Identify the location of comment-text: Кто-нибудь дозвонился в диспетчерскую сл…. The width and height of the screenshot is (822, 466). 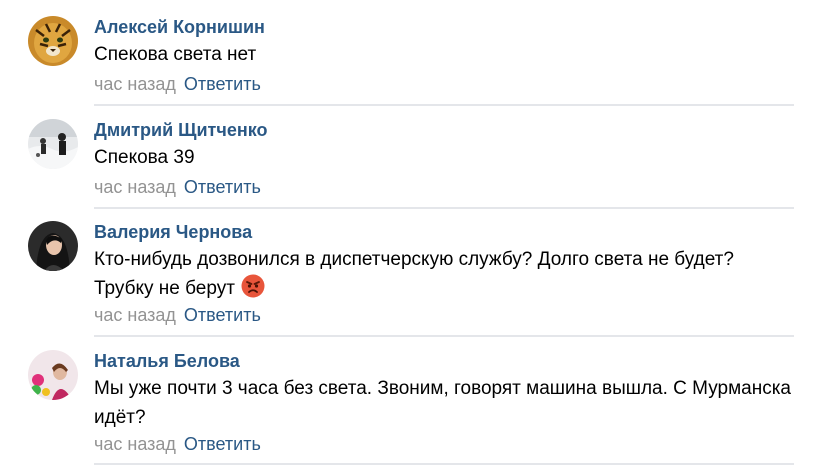
(444, 274).